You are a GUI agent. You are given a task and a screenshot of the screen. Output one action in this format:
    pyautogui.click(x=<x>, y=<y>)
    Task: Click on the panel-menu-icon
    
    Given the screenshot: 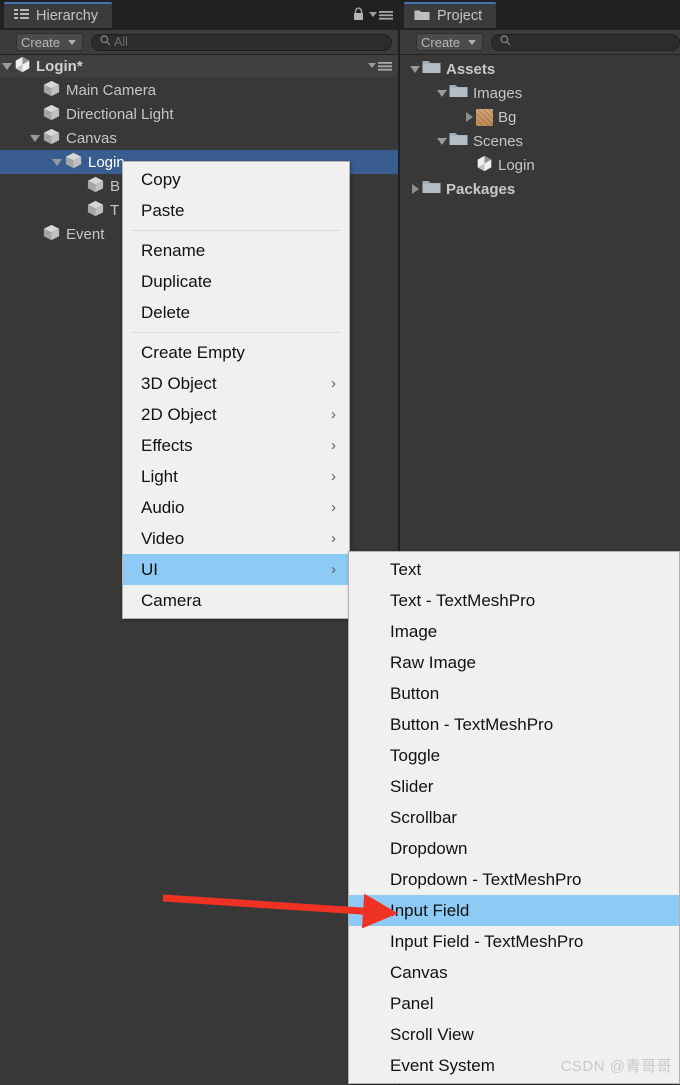 What is the action you would take?
    pyautogui.click(x=381, y=17)
    